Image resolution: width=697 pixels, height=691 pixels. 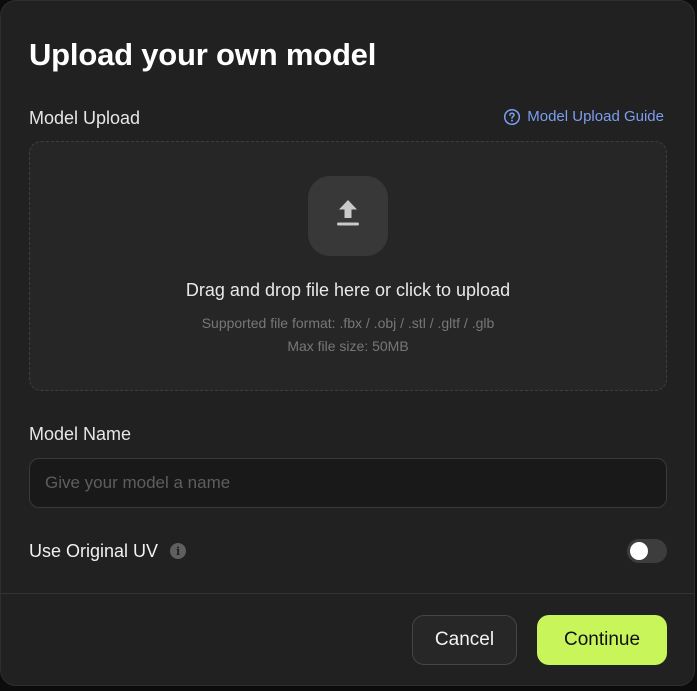 What do you see at coordinates (85, 118) in the screenshot?
I see `model-upload-label: Model Upload` at bounding box center [85, 118].